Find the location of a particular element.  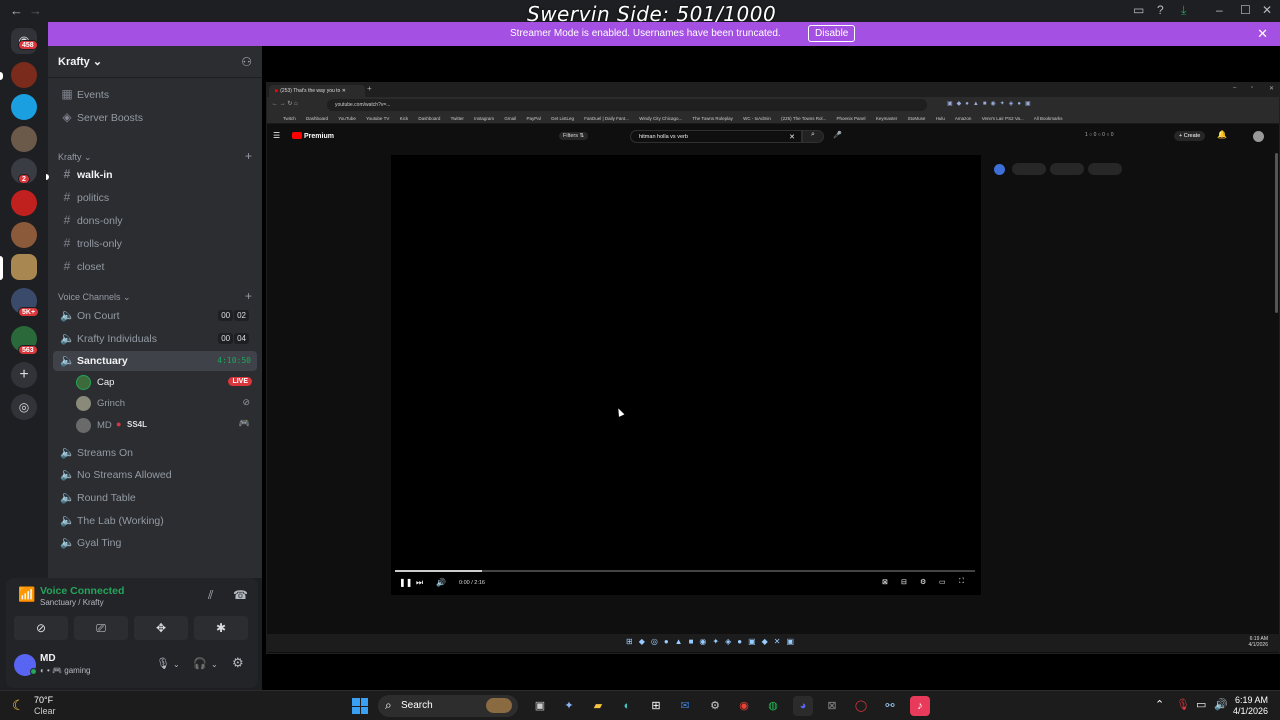

page-scrollbar is located at coordinates (1276, 233).